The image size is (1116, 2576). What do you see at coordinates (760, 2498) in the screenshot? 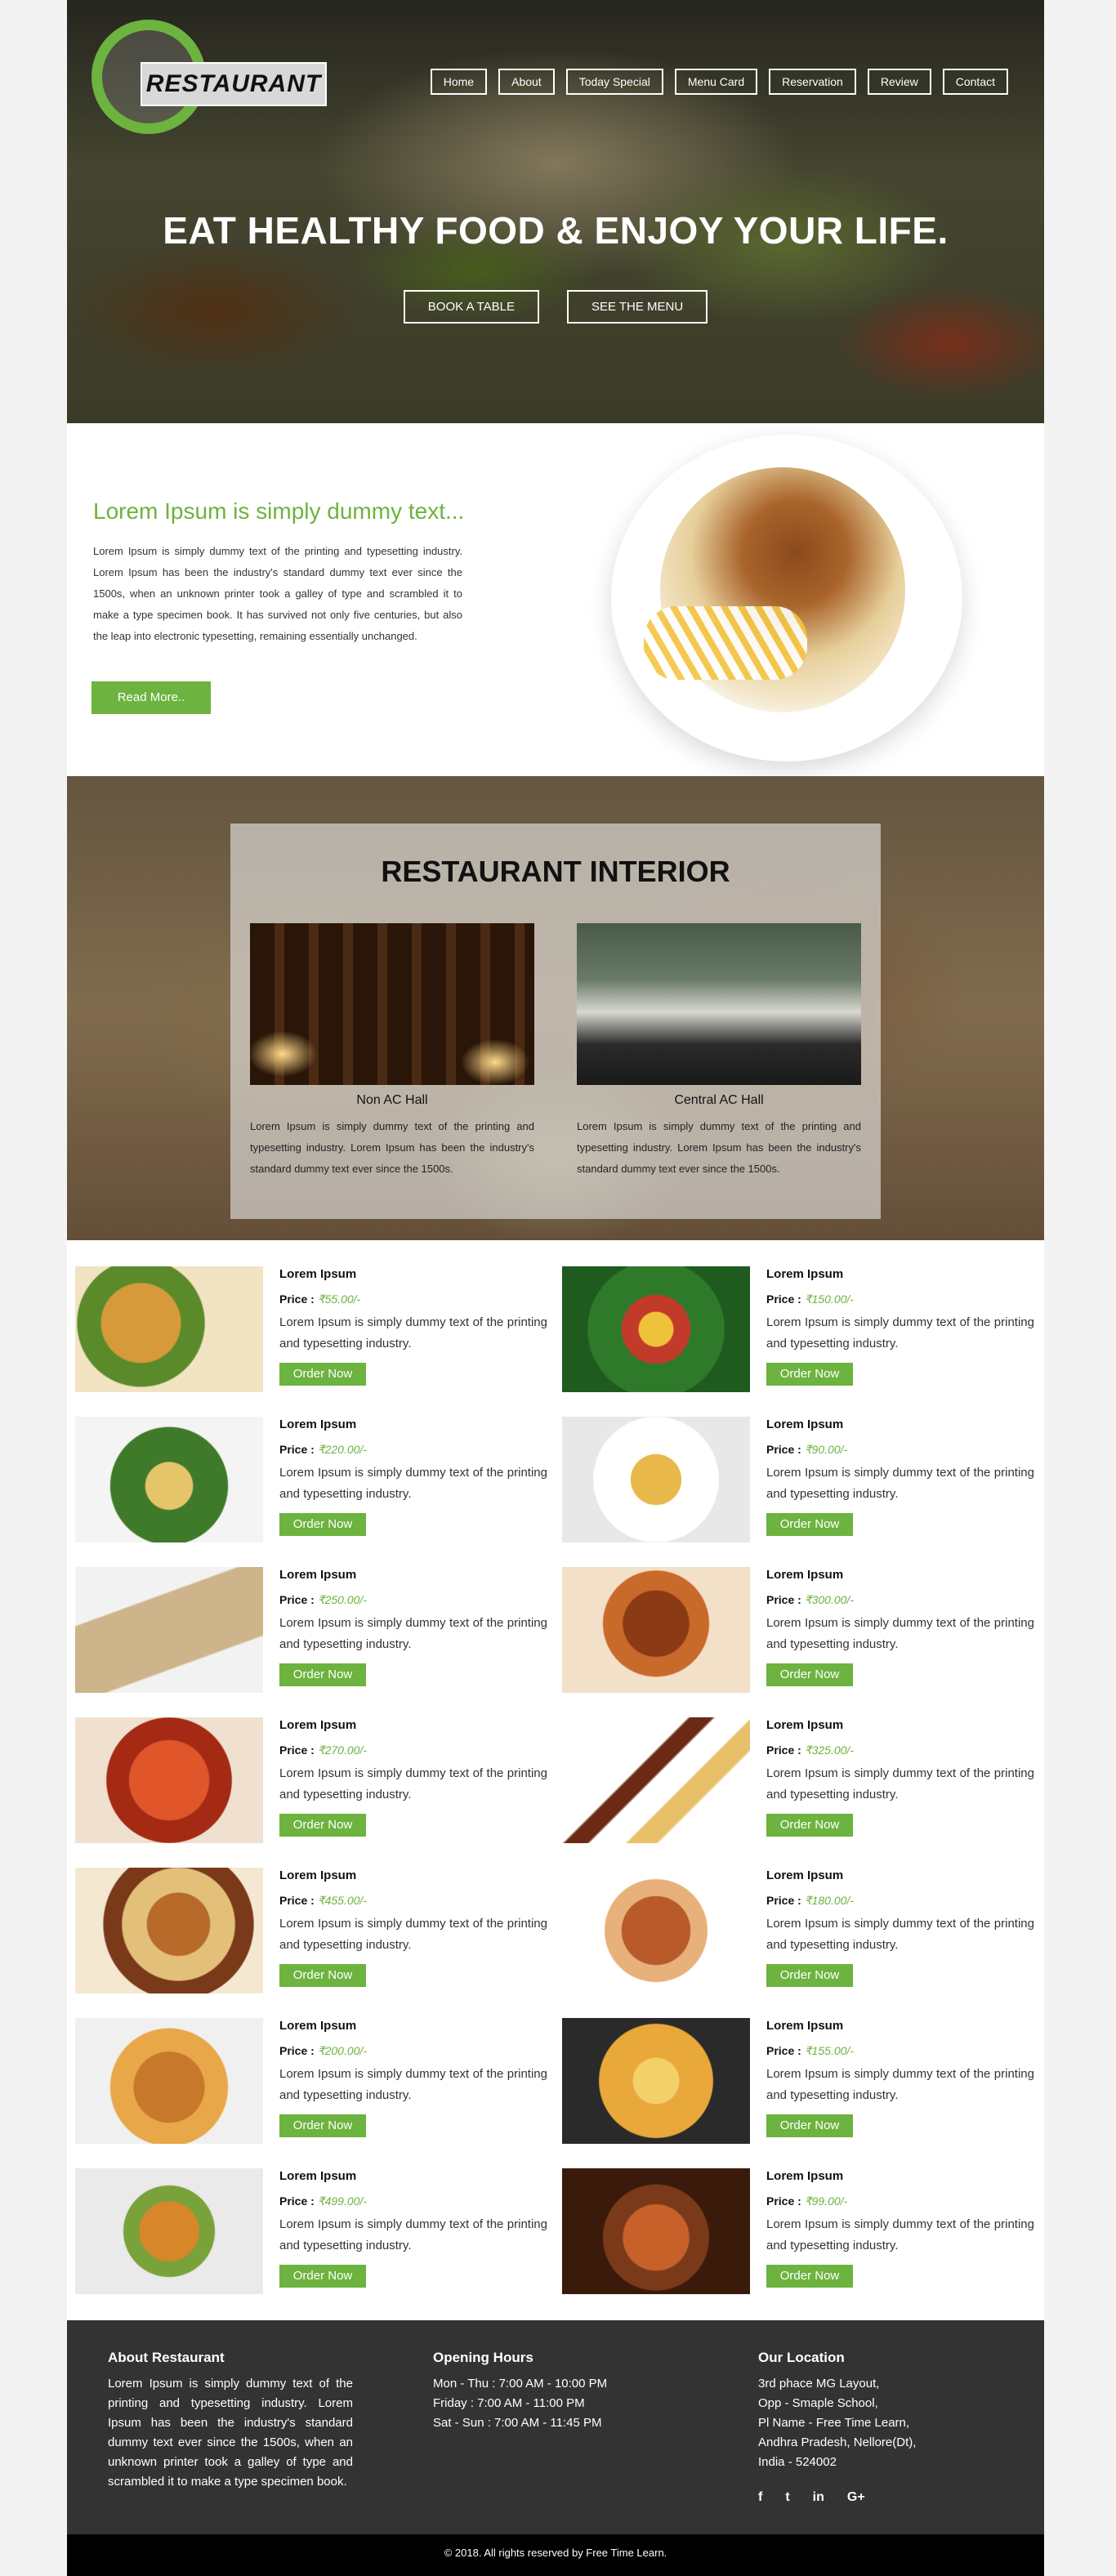
I see `facebook-icon: f` at bounding box center [760, 2498].